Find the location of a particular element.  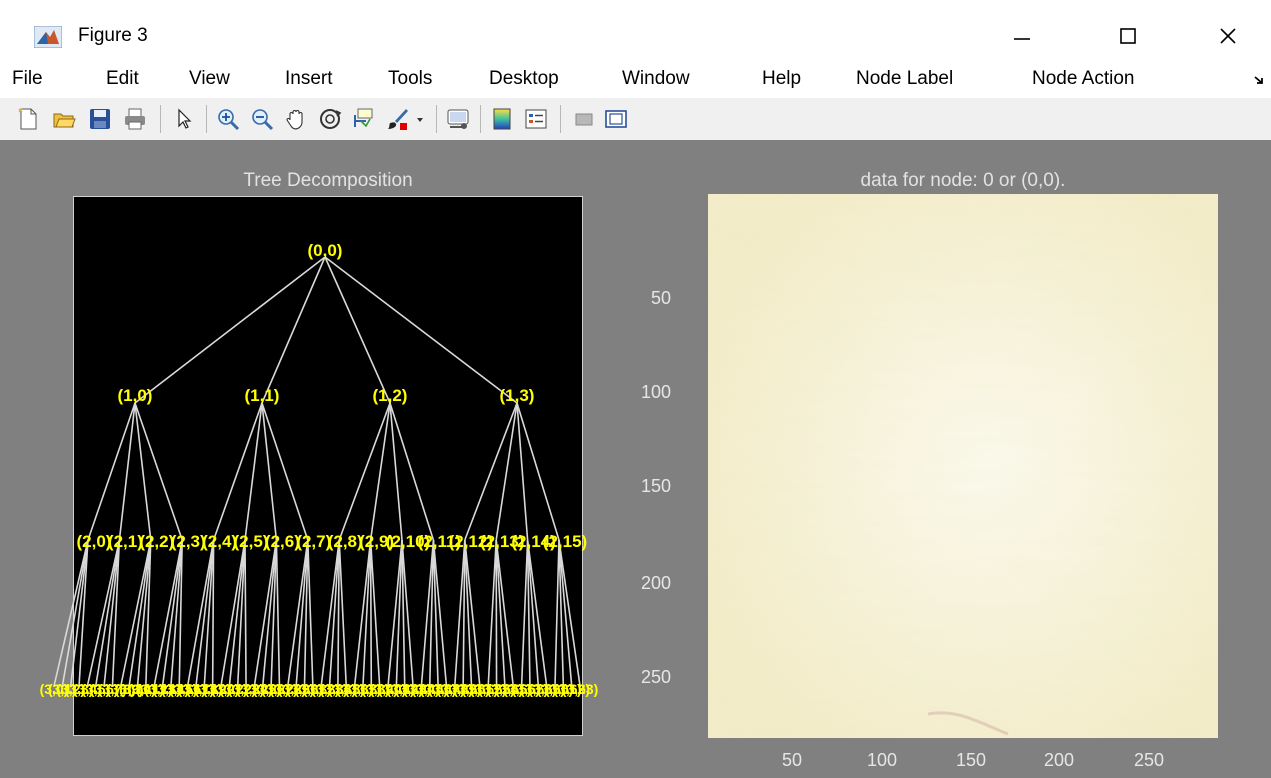

y-tick-label: 100 is located at coordinates (656, 392).